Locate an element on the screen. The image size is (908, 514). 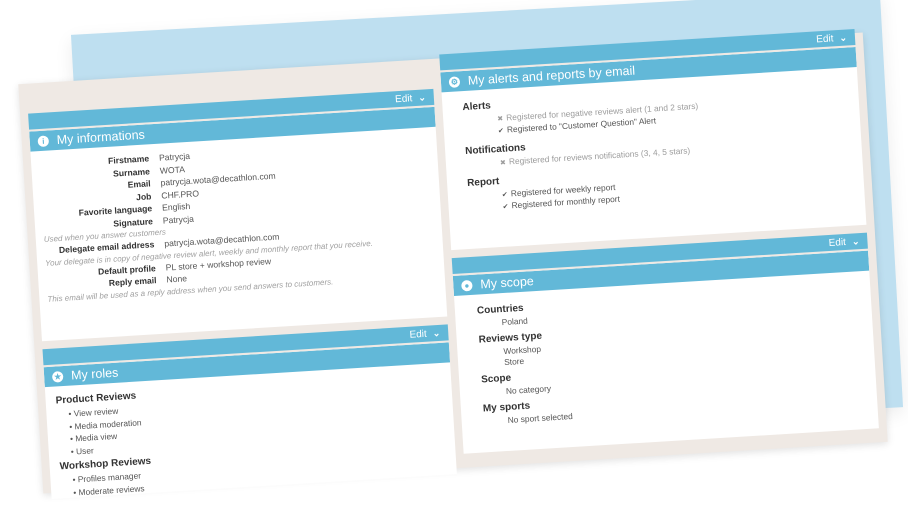
gears-icon: ⚙ is located at coordinates (454, 81).